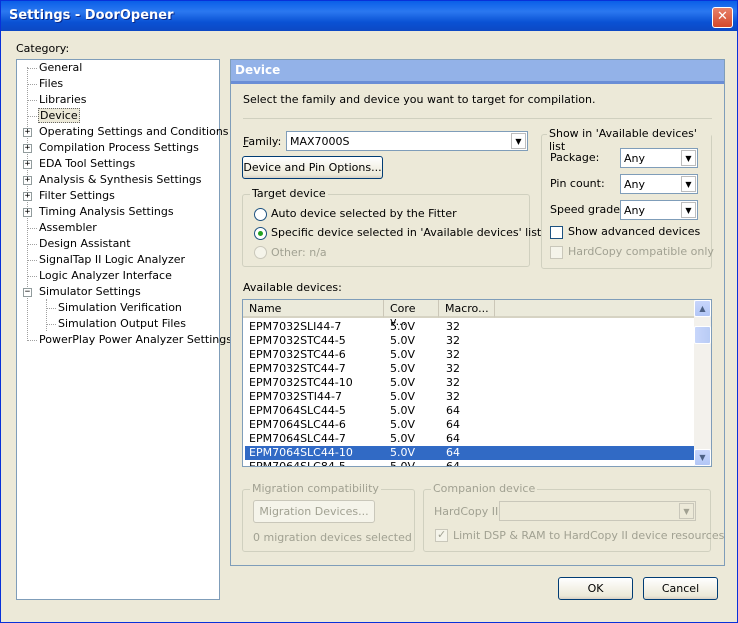 Image resolution: width=738 pixels, height=623 pixels. Describe the element at coordinates (27, 292) in the screenshot. I see `collapse-icon: −` at that location.